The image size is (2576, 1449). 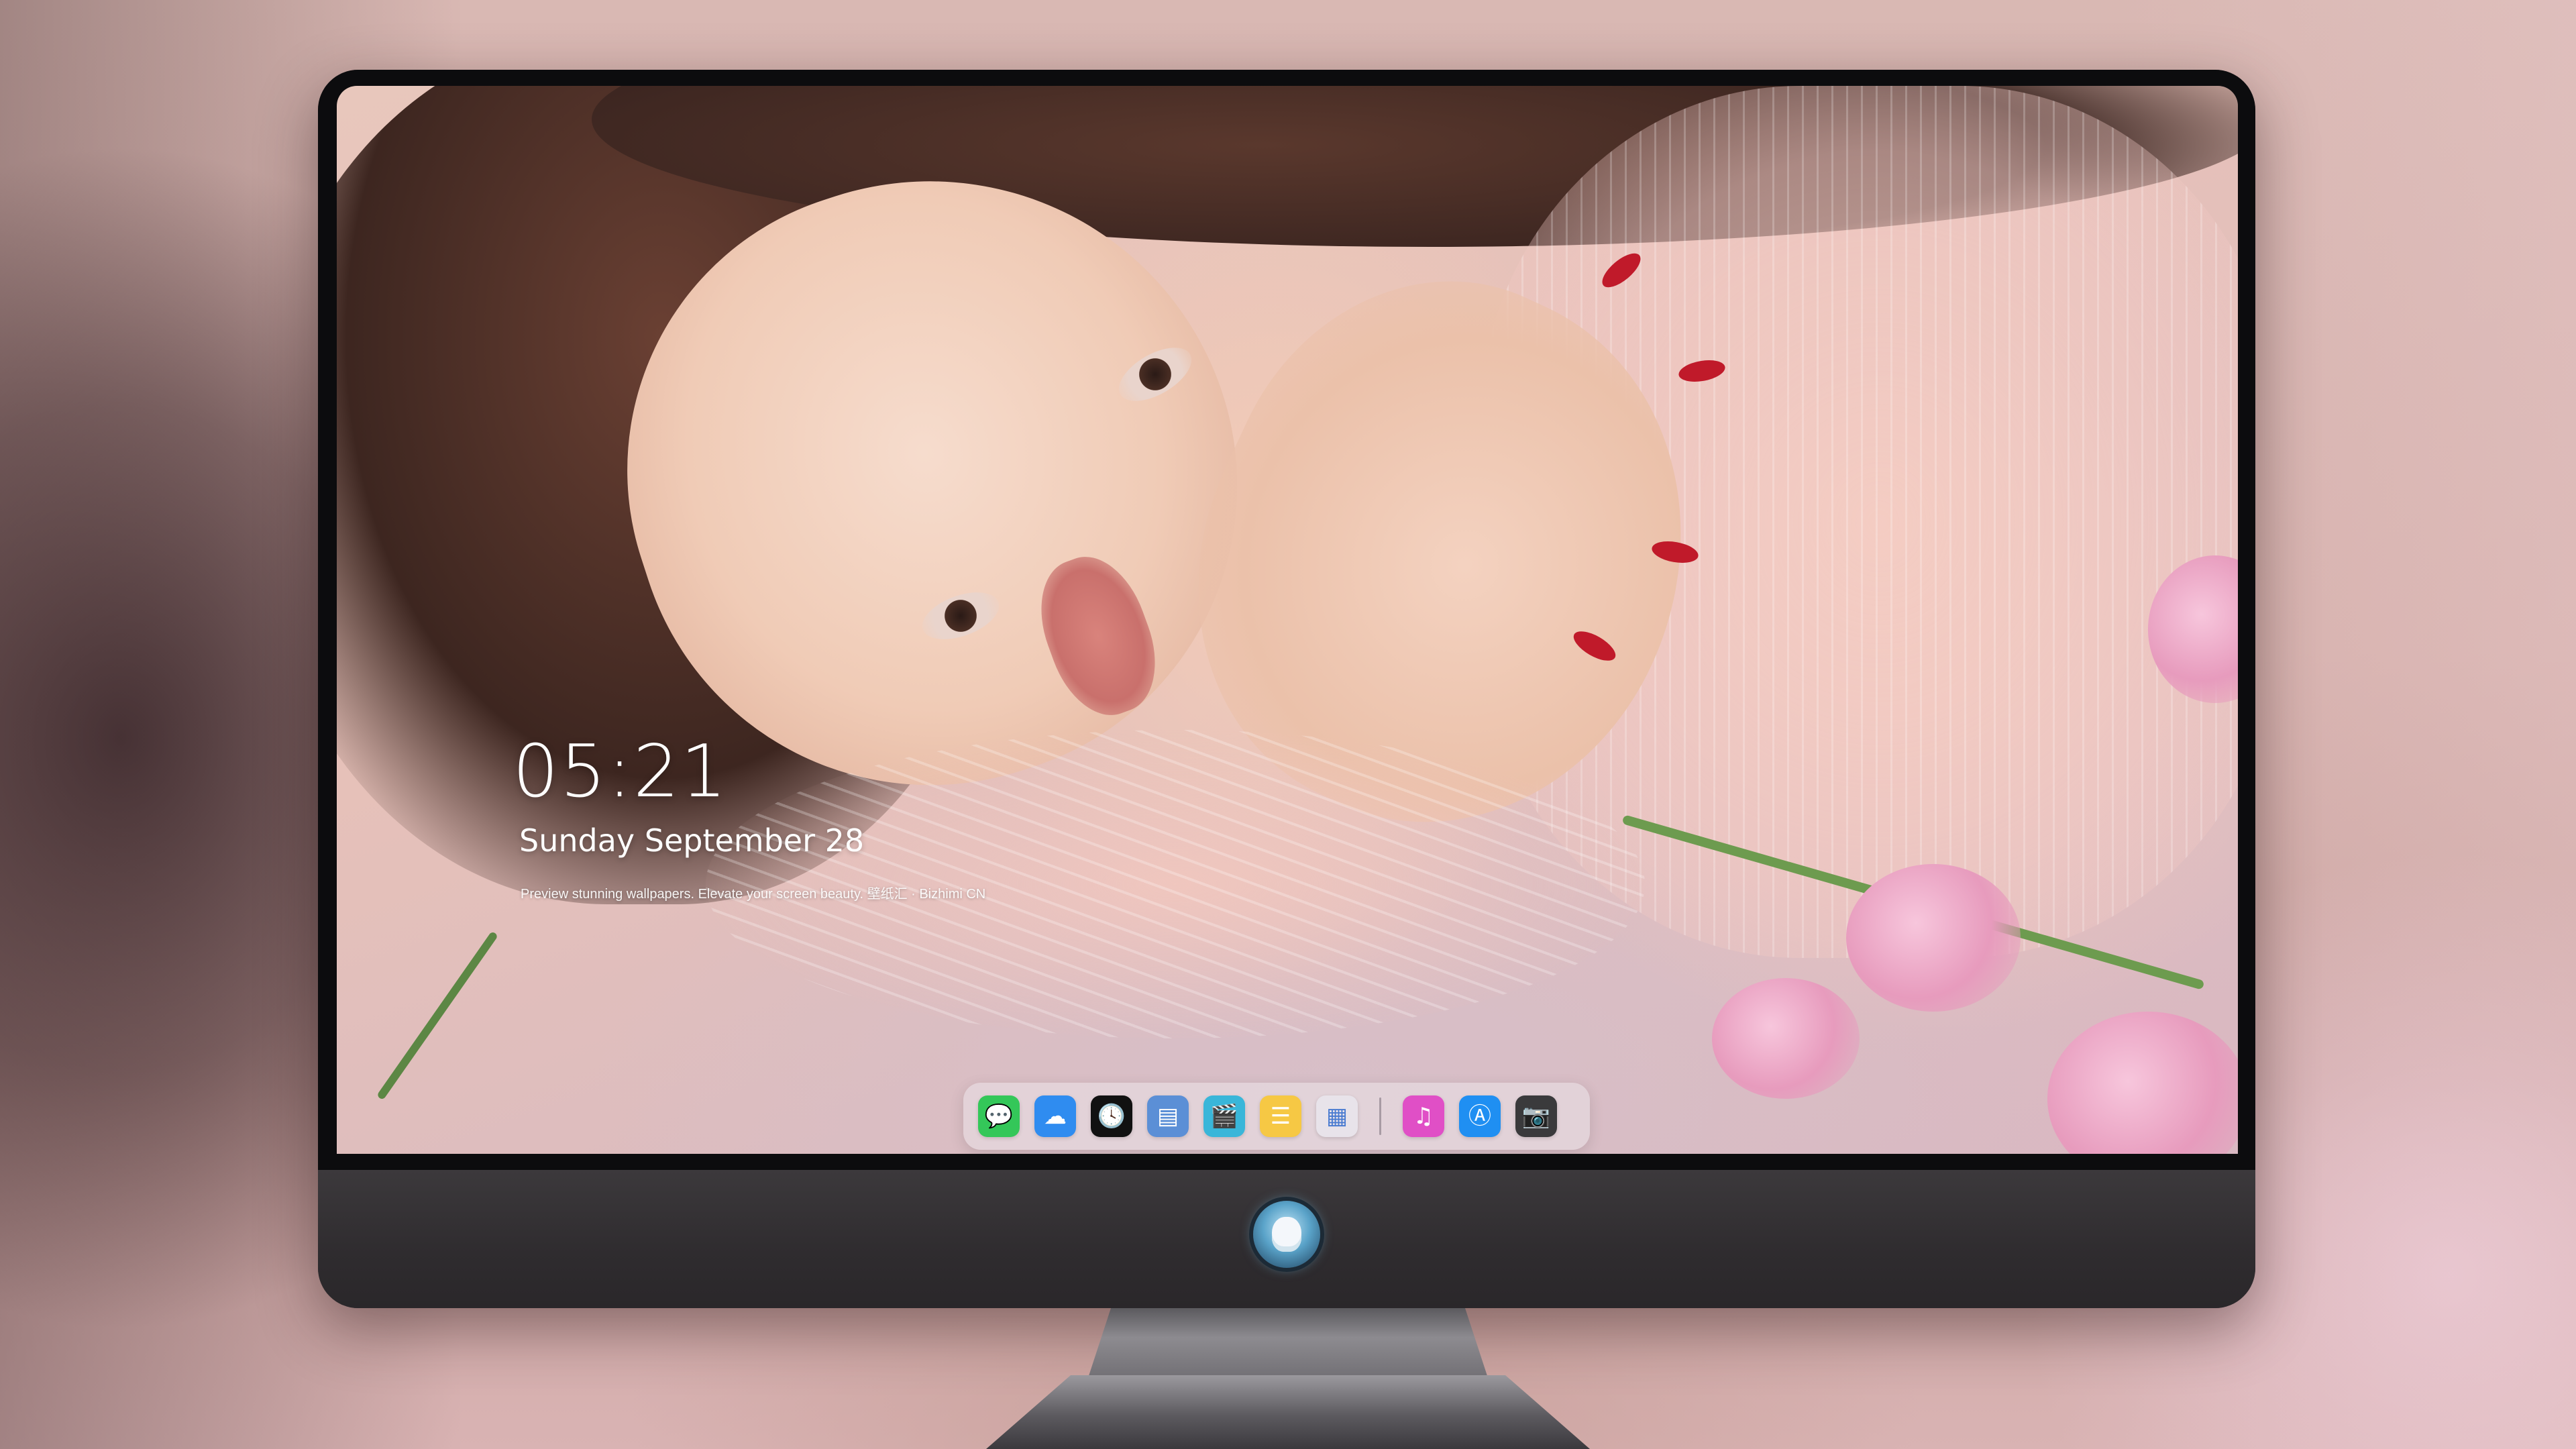 What do you see at coordinates (1480, 1116) in the screenshot?
I see `app-store-icon: Ⓐ` at bounding box center [1480, 1116].